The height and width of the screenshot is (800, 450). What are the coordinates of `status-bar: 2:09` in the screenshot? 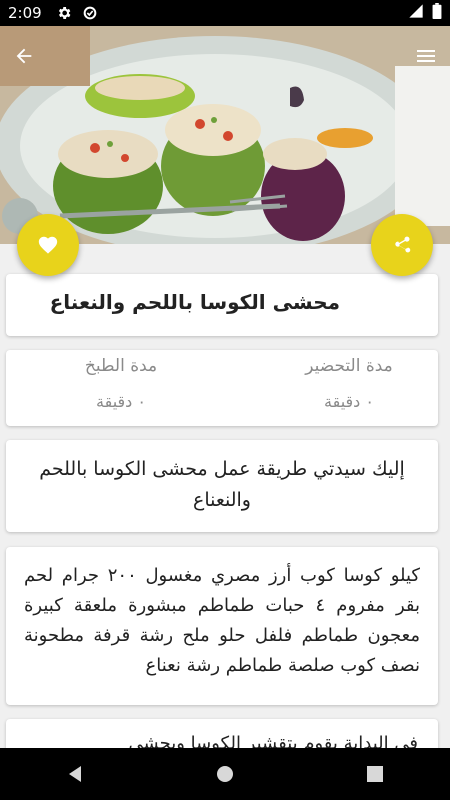 It's located at (225, 13).